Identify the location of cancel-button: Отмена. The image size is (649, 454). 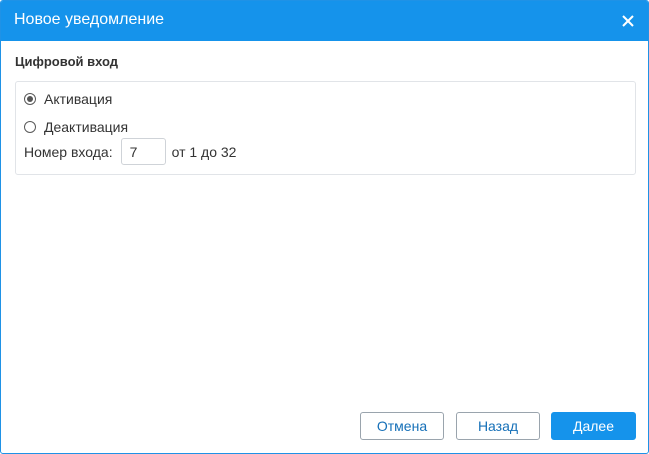
(402, 426).